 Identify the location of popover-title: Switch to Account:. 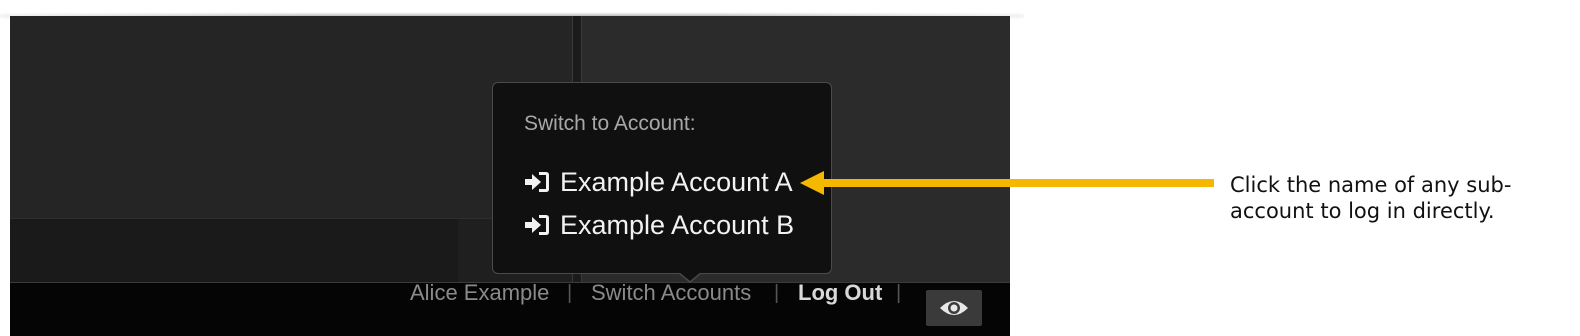
(610, 123).